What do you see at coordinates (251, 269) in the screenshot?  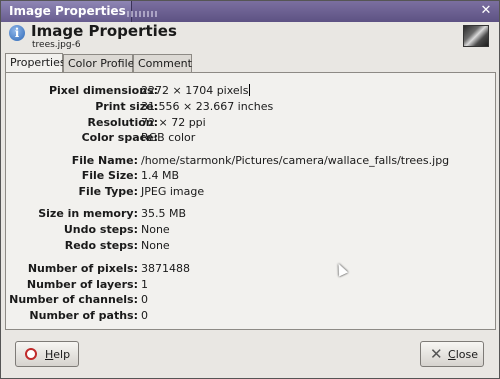 I see `row-number-of-pixels: Number of pixels: 3871488` at bounding box center [251, 269].